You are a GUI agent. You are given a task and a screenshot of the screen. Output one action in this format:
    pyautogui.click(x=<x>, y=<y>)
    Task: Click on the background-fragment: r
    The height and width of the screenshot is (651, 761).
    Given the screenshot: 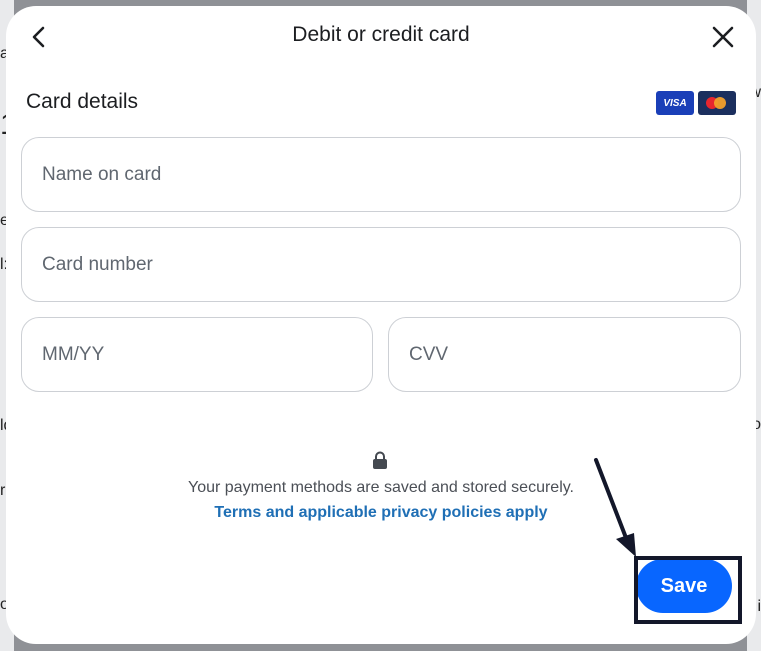 What is the action you would take?
    pyautogui.click(x=3, y=490)
    